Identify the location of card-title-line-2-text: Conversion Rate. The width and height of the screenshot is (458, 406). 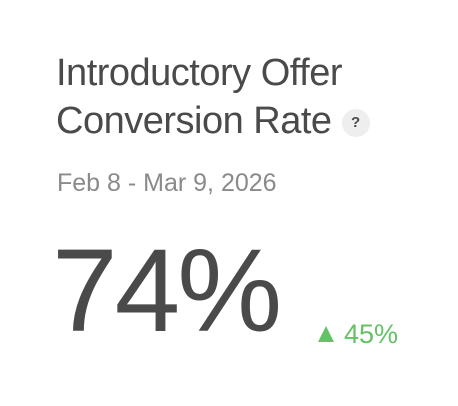
(194, 121).